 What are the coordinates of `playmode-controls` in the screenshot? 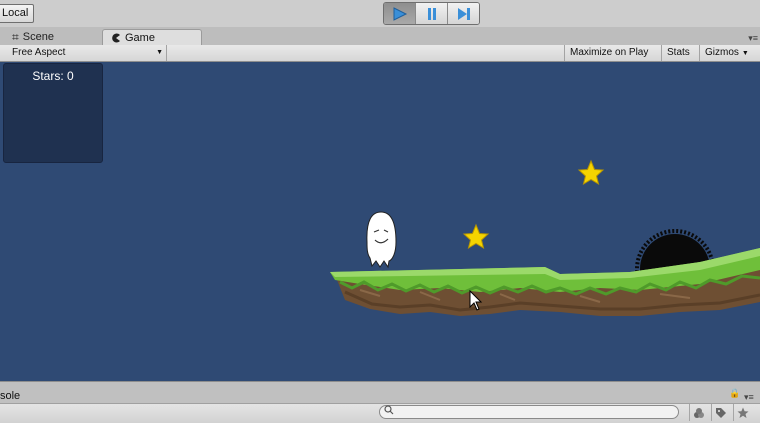 It's located at (431, 13).